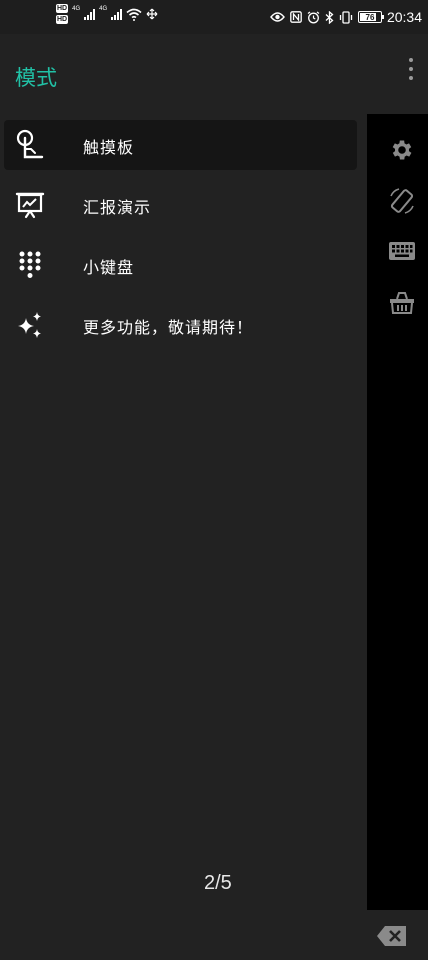 The height and width of the screenshot is (960, 428). Describe the element at coordinates (313, 16) in the screenshot. I see `alarm-icon` at that location.